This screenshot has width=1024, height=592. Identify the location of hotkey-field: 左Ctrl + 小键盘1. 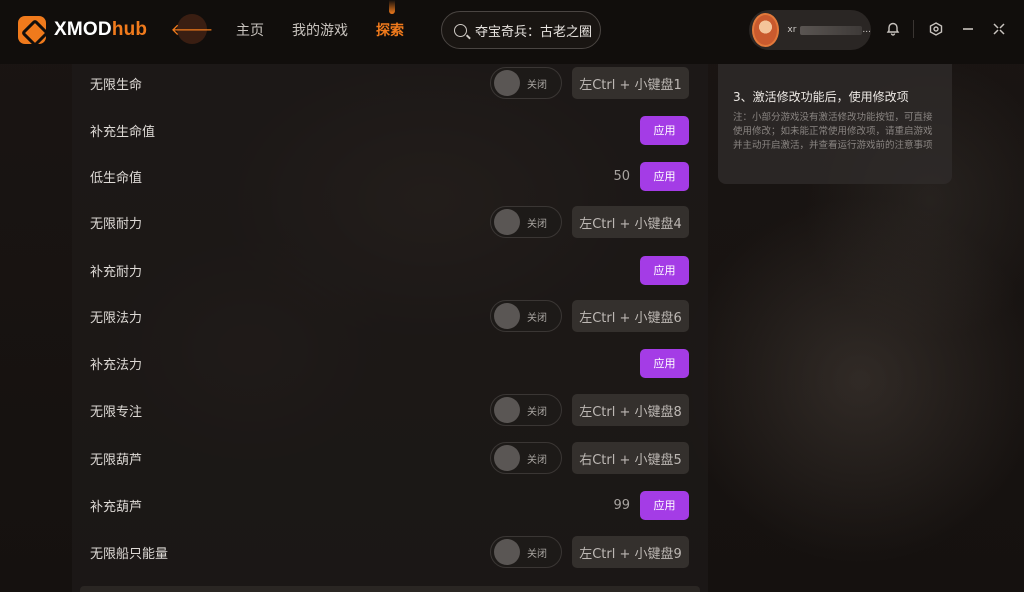
(630, 83).